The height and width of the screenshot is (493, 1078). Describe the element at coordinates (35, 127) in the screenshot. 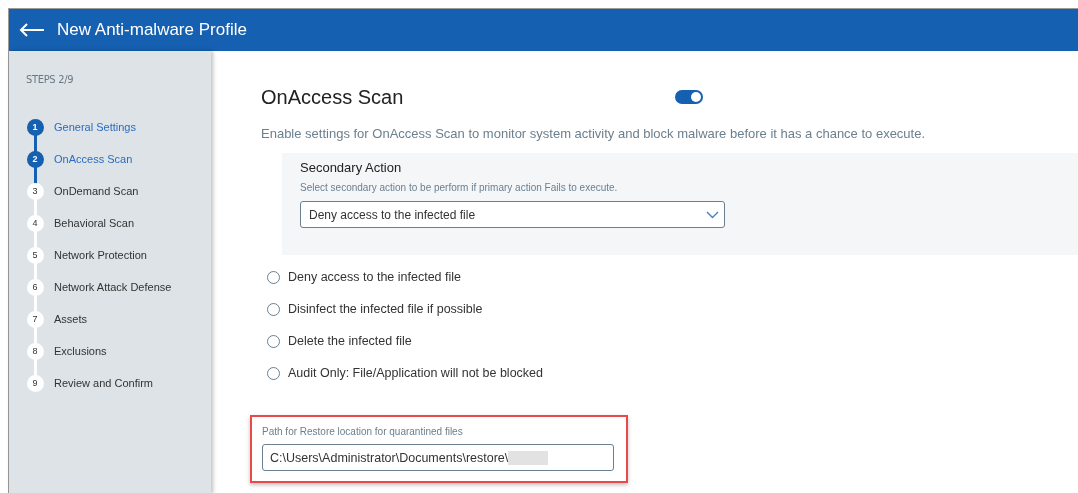

I see `step-number: 1` at that location.